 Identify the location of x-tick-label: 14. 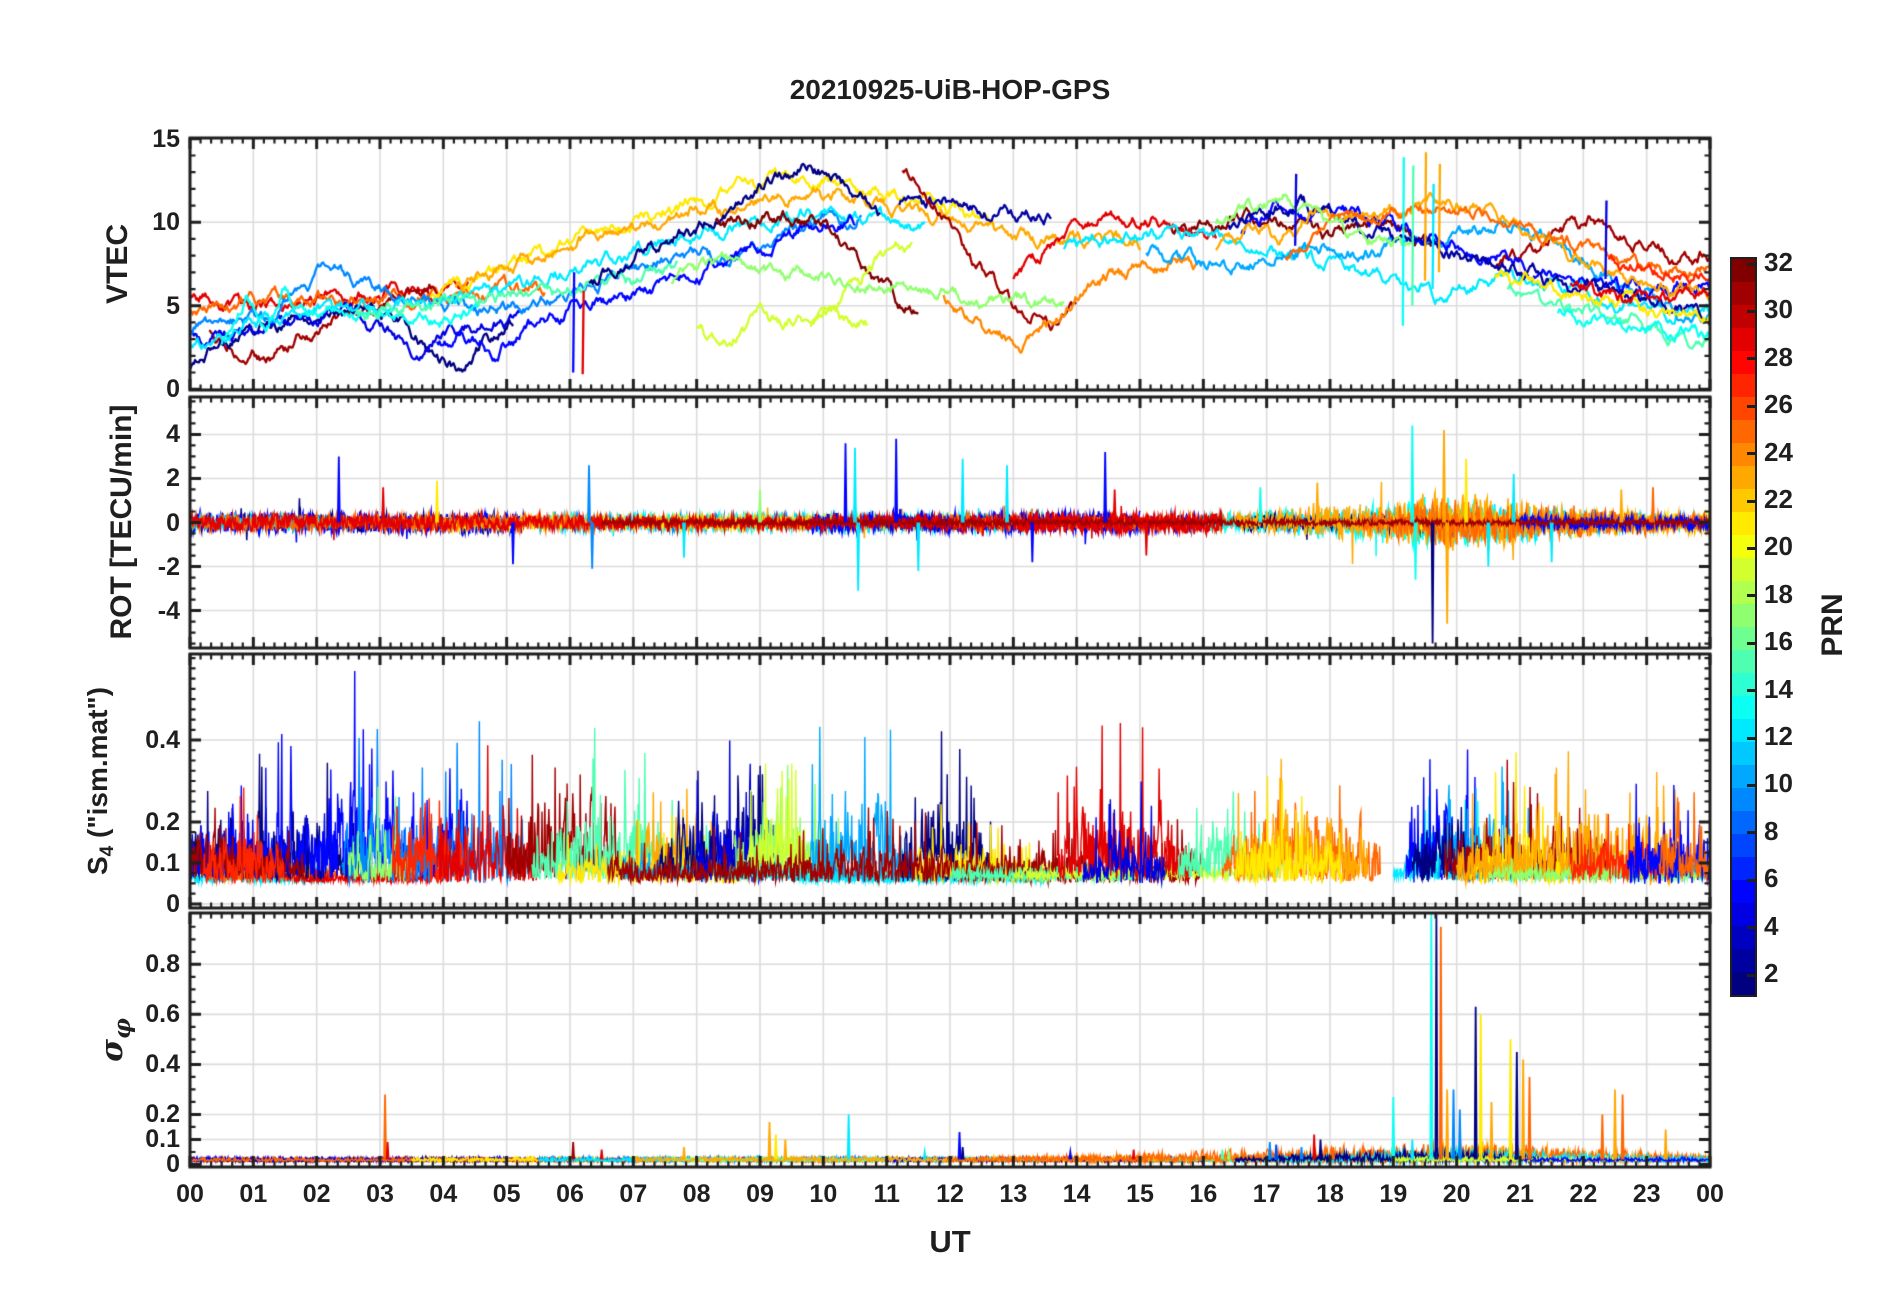
(1076, 1194).